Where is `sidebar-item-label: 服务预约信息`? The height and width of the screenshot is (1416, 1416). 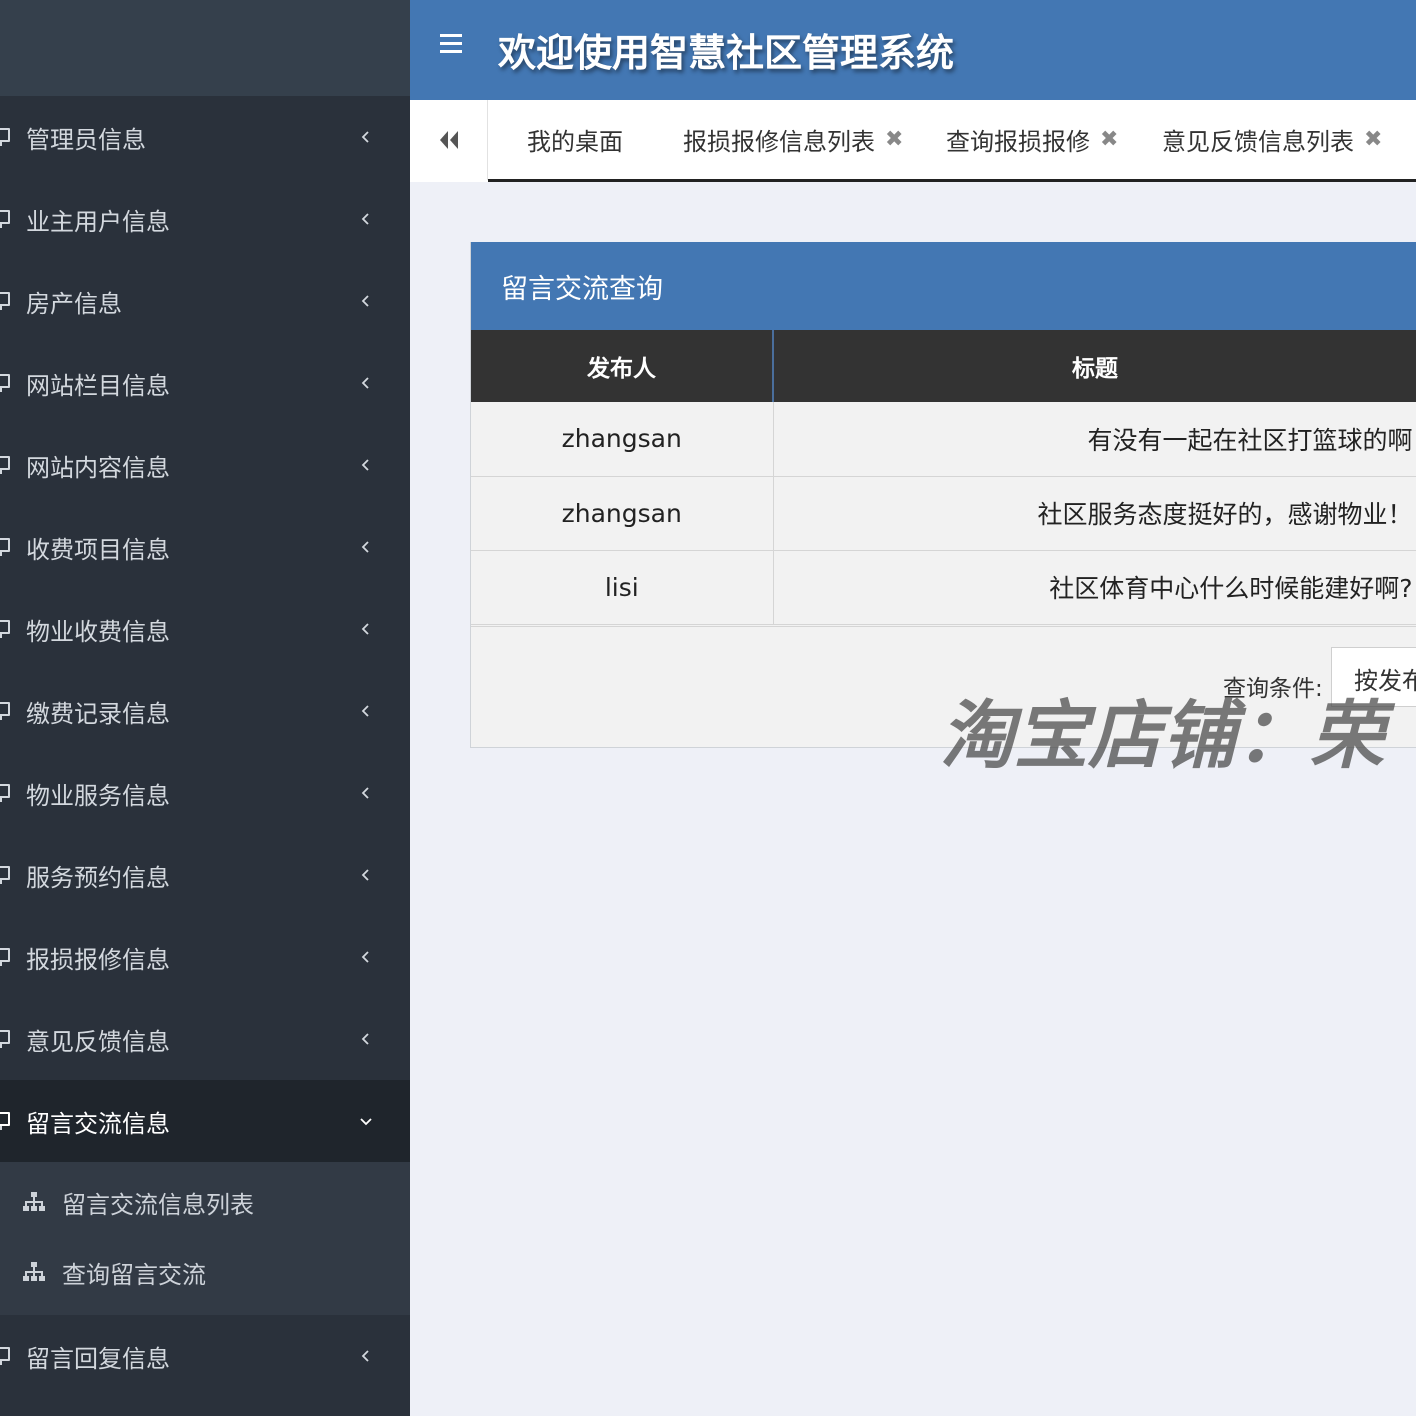
sidebar-item-label: 服务预约信息 is located at coordinates (98, 877).